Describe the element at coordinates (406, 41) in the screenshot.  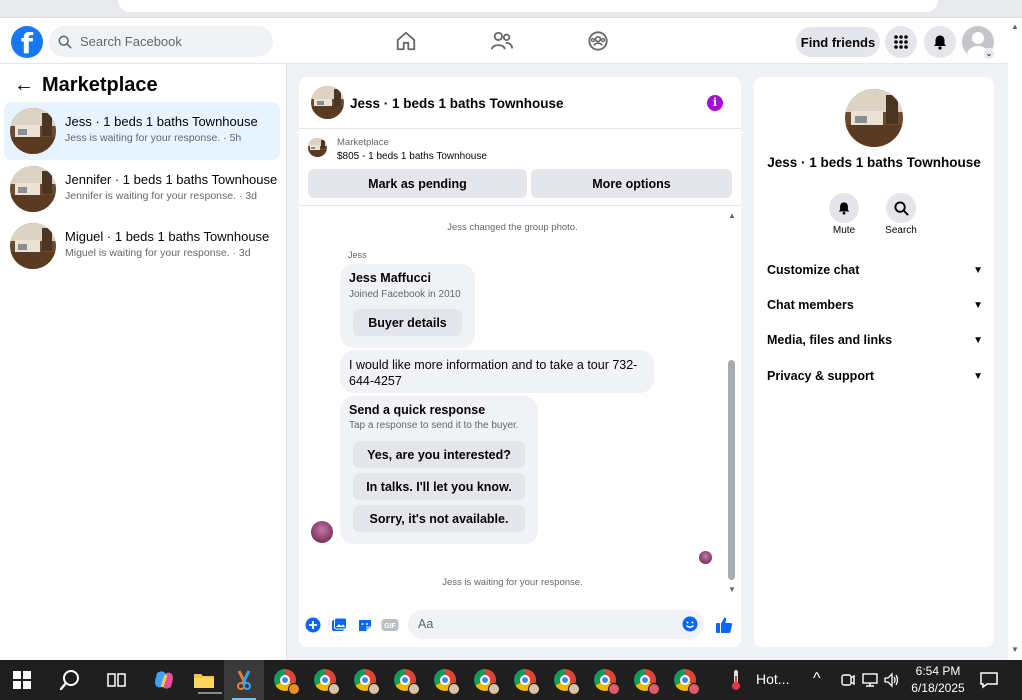
I see `home-icon` at that location.